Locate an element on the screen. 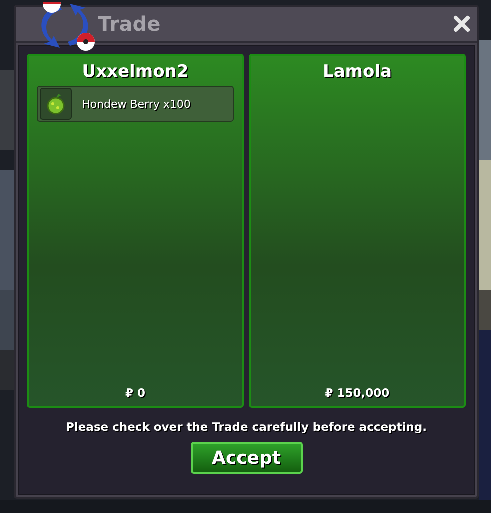  trainer-name: Lamola is located at coordinates (357, 72).